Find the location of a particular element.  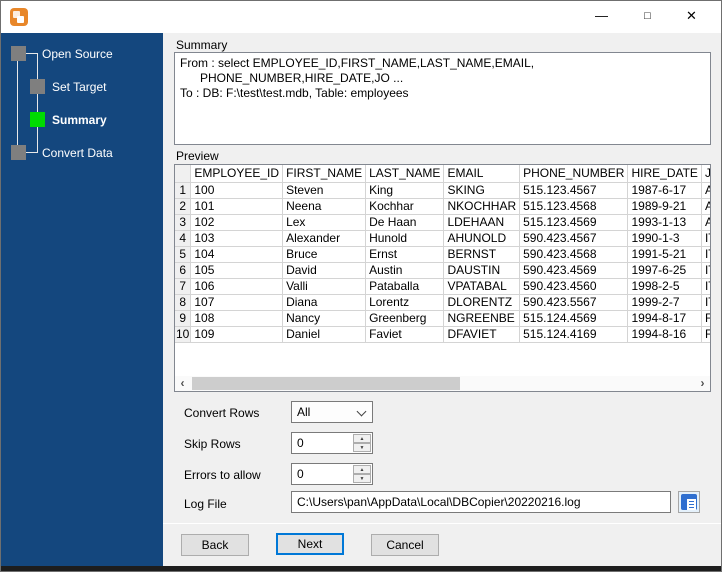

table-cell: NGREENBE is located at coordinates (482, 318).